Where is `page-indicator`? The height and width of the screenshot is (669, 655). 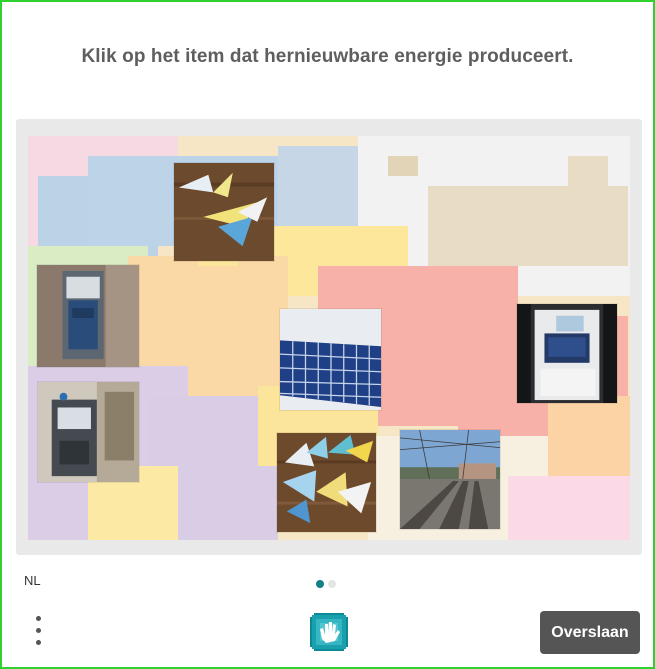 page-indicator is located at coordinates (328, 584).